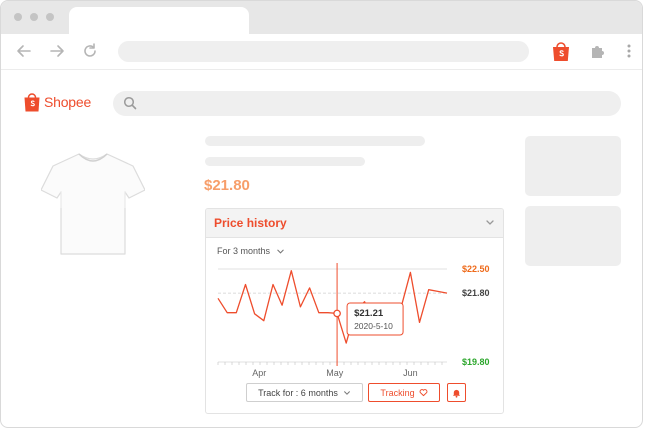 This screenshot has height=430, width=645. What do you see at coordinates (410, 373) in the screenshot?
I see `x-tick-label: Jun` at bounding box center [410, 373].